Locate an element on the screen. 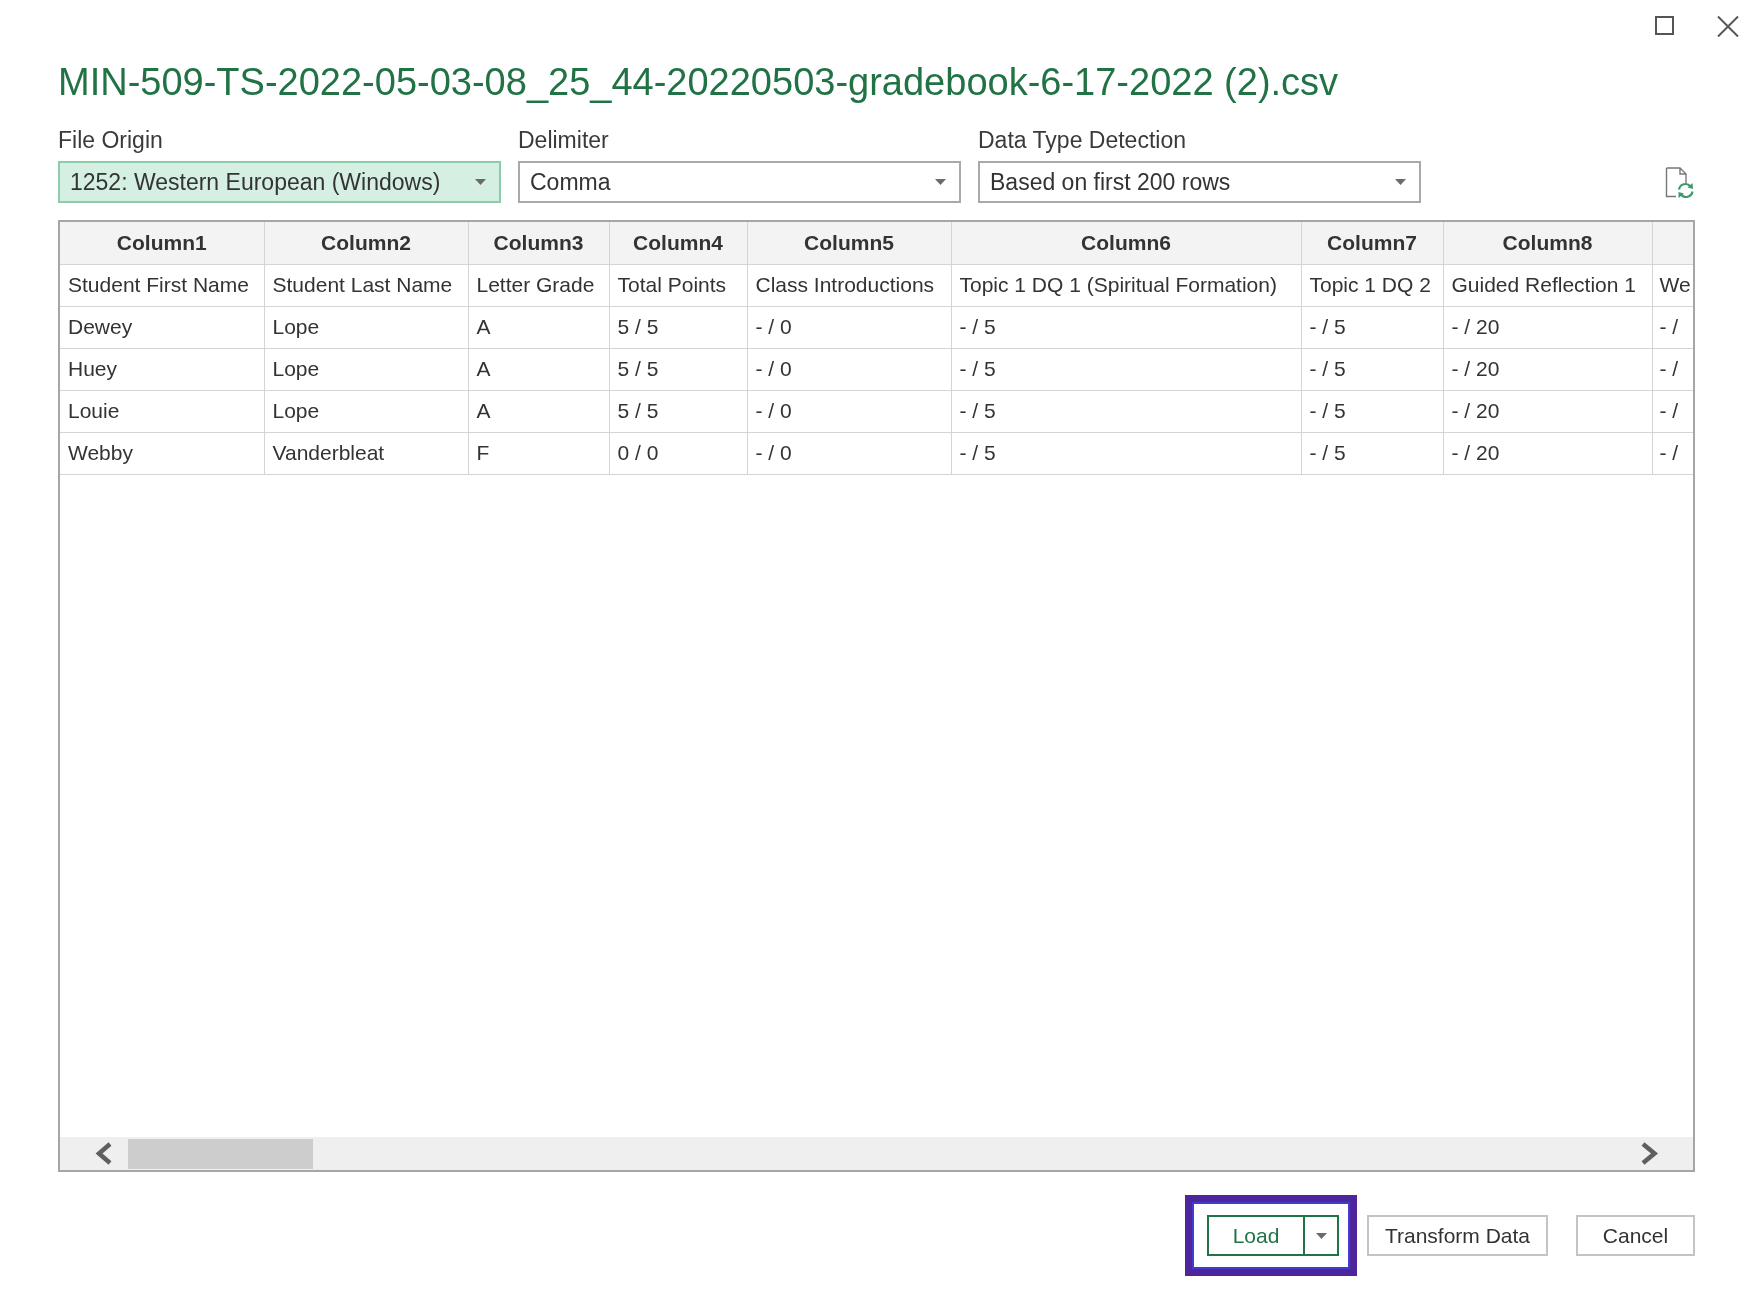 This screenshot has width=1754, height=1316. table-cell: Guided Reflection 1 is located at coordinates (1547, 285).